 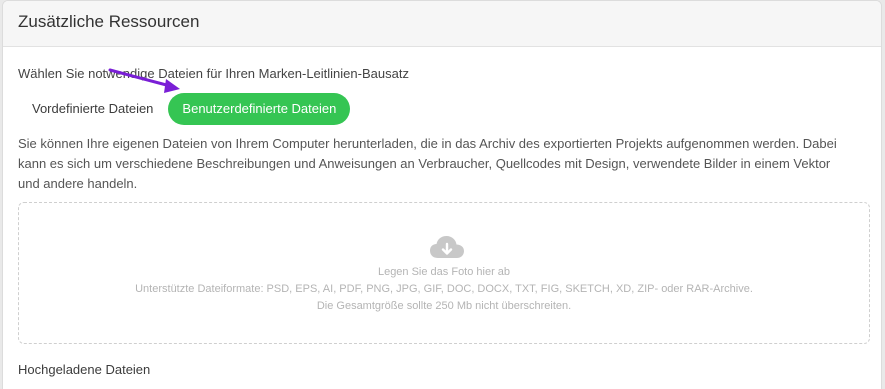 What do you see at coordinates (92, 109) in the screenshot?
I see `tab-predefined-files: Vordefinierte Dateien` at bounding box center [92, 109].